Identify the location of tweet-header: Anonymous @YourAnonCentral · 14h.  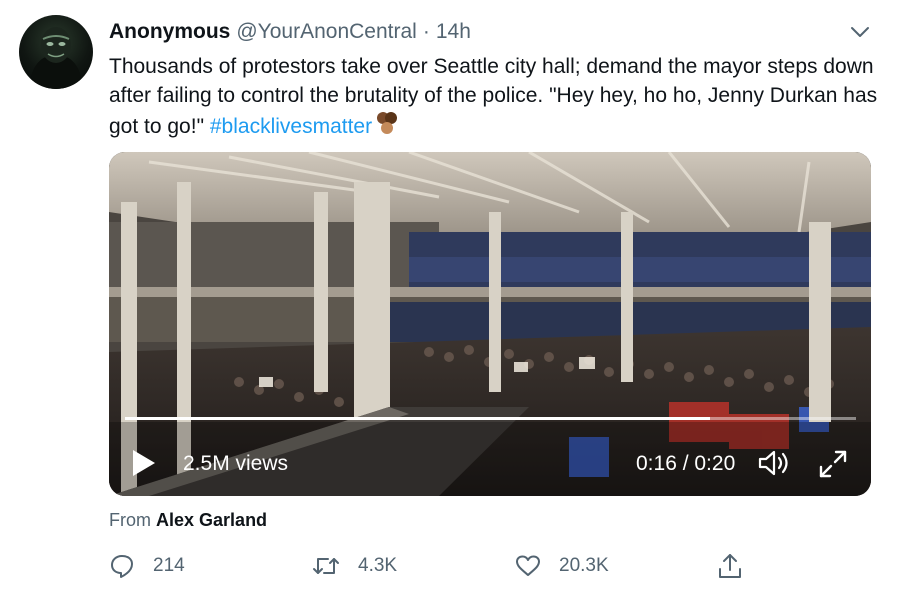
(290, 32).